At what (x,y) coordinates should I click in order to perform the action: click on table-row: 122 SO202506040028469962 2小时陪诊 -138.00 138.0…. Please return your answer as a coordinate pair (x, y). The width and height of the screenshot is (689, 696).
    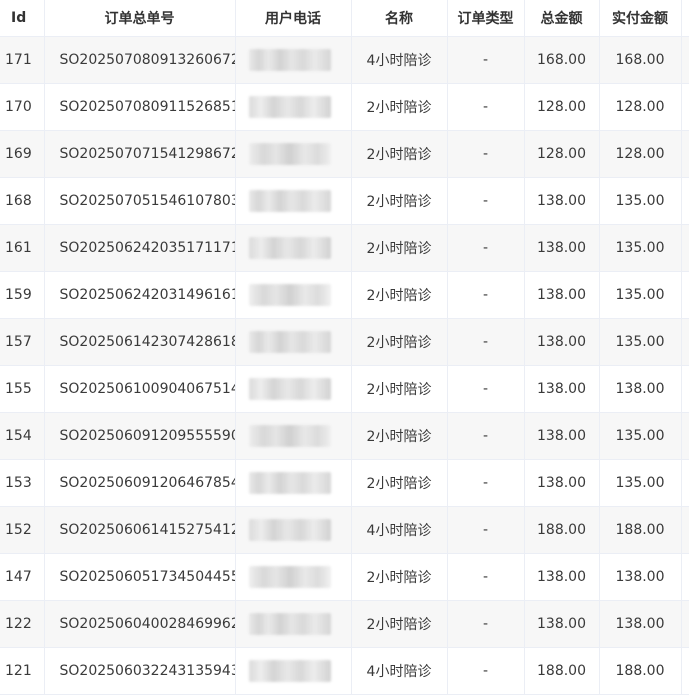
    Looking at the image, I should click on (344, 624).